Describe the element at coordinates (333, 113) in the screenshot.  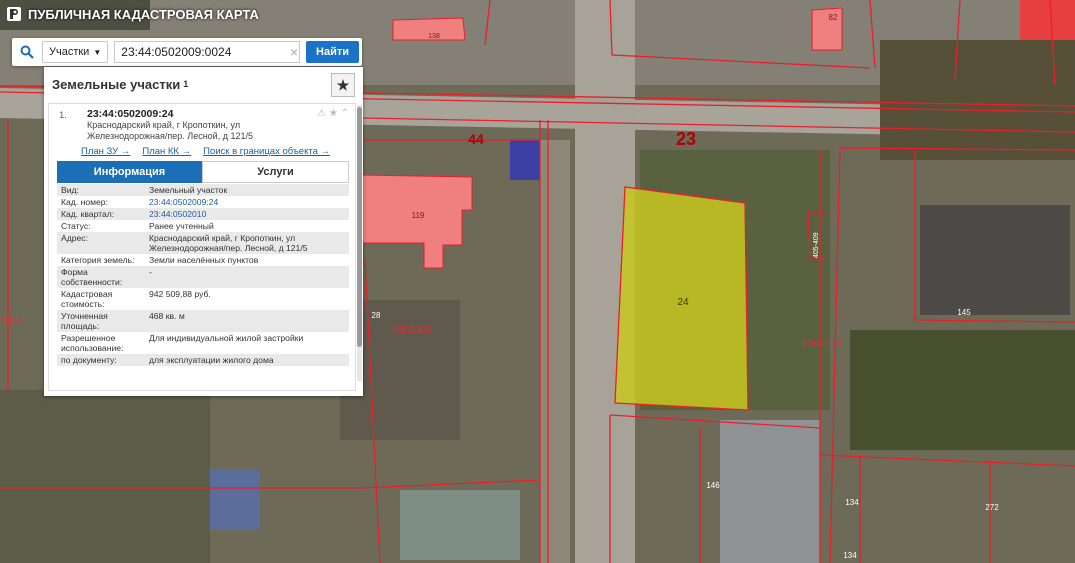
I see `result-action-icons: ⚠ ★ ⌃` at that location.